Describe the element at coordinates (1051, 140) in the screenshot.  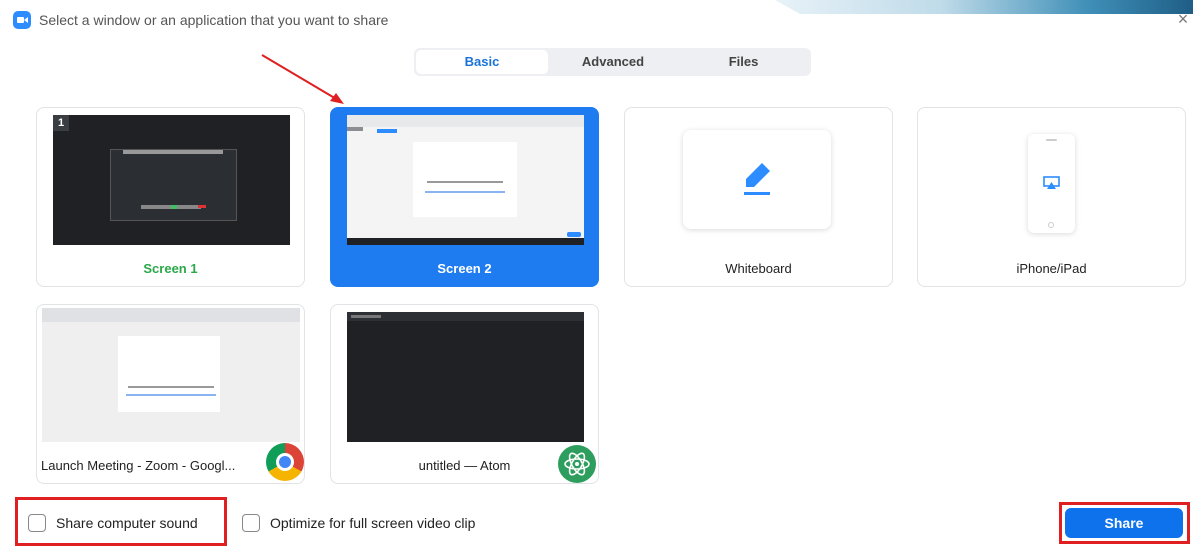
I see `phone-speaker` at that location.